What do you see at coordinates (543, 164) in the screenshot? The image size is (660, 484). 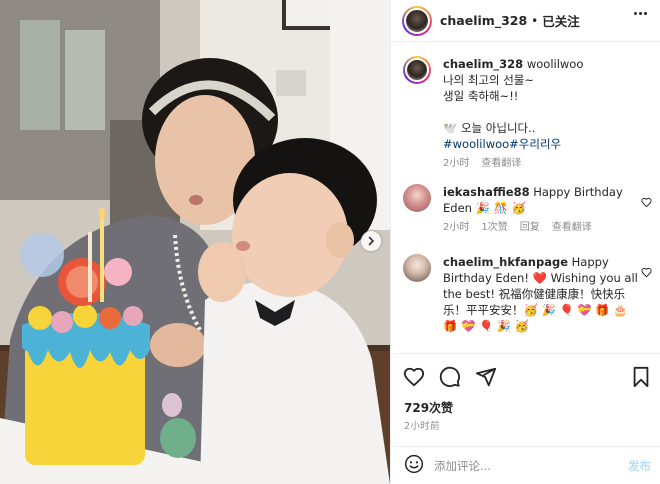 I see `caption-meta: 2小时 查看翻译` at bounding box center [543, 164].